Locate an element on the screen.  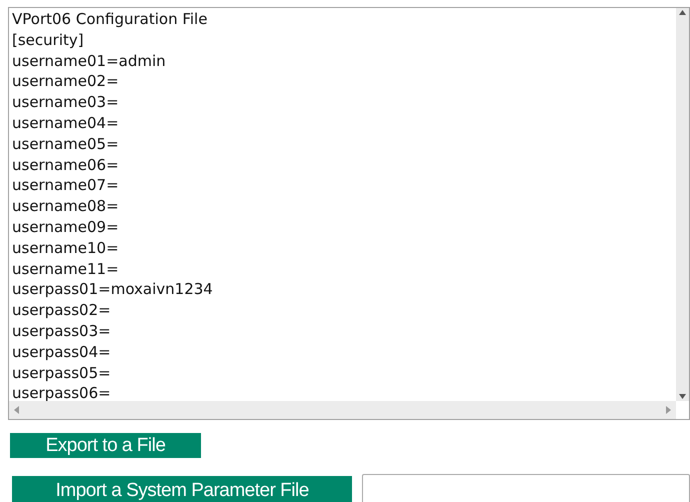
horizontal-scrollbar is located at coordinates (342, 410).